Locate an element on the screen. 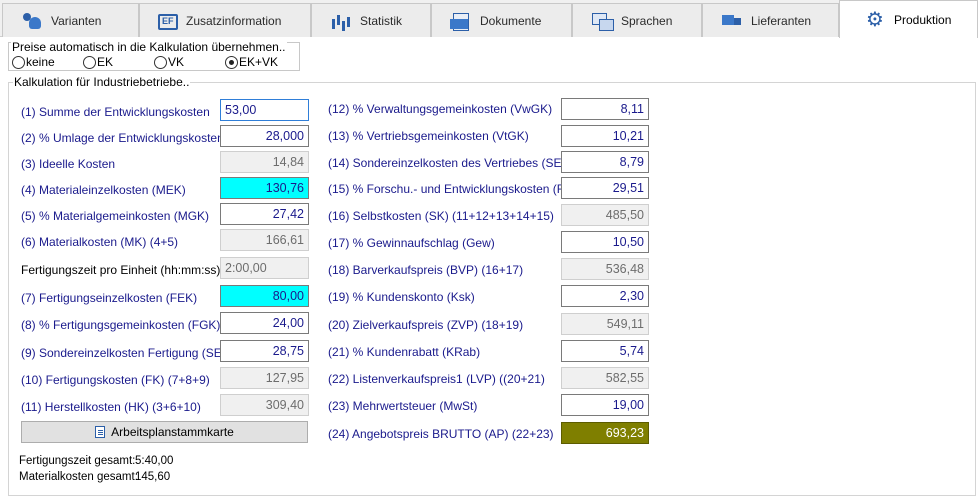  tab-lieferanten: Lieferanten is located at coordinates (770, 20).